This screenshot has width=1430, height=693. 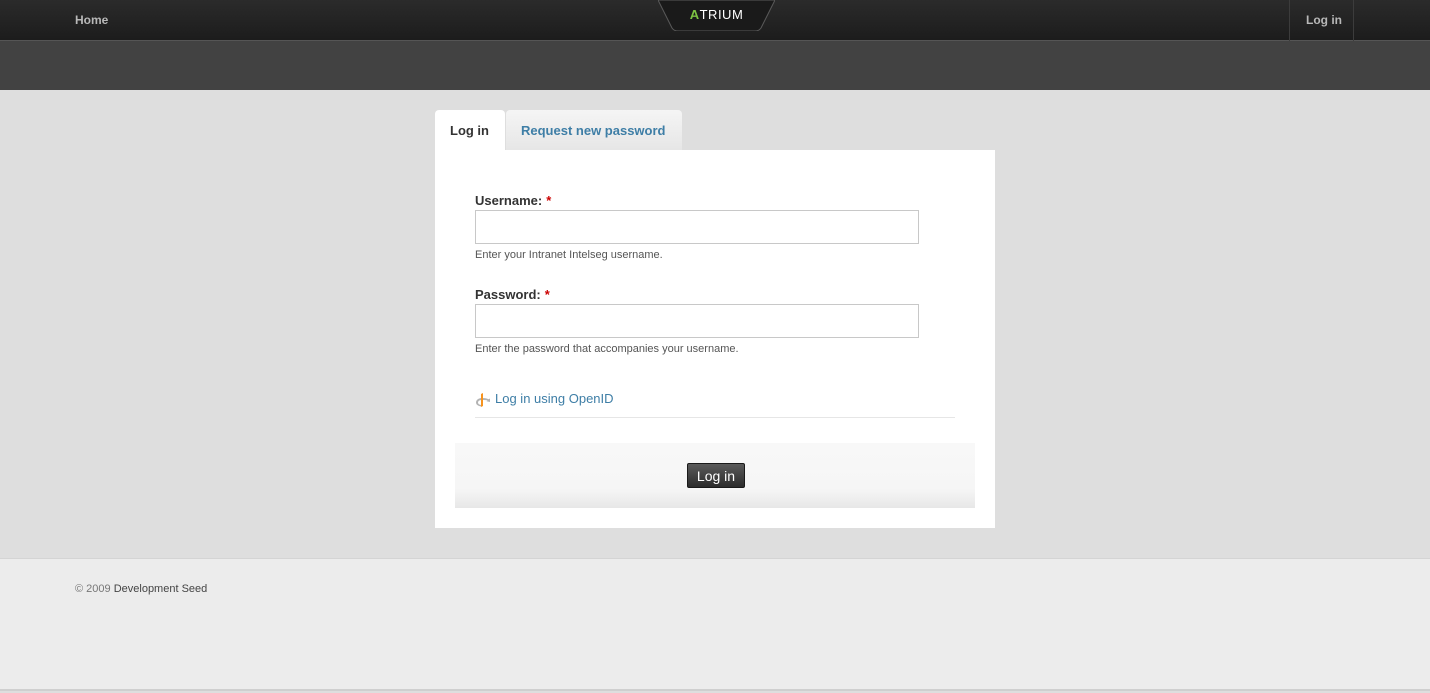 I want to click on openid-login-link: Log in using OpenID, so click(x=554, y=398).